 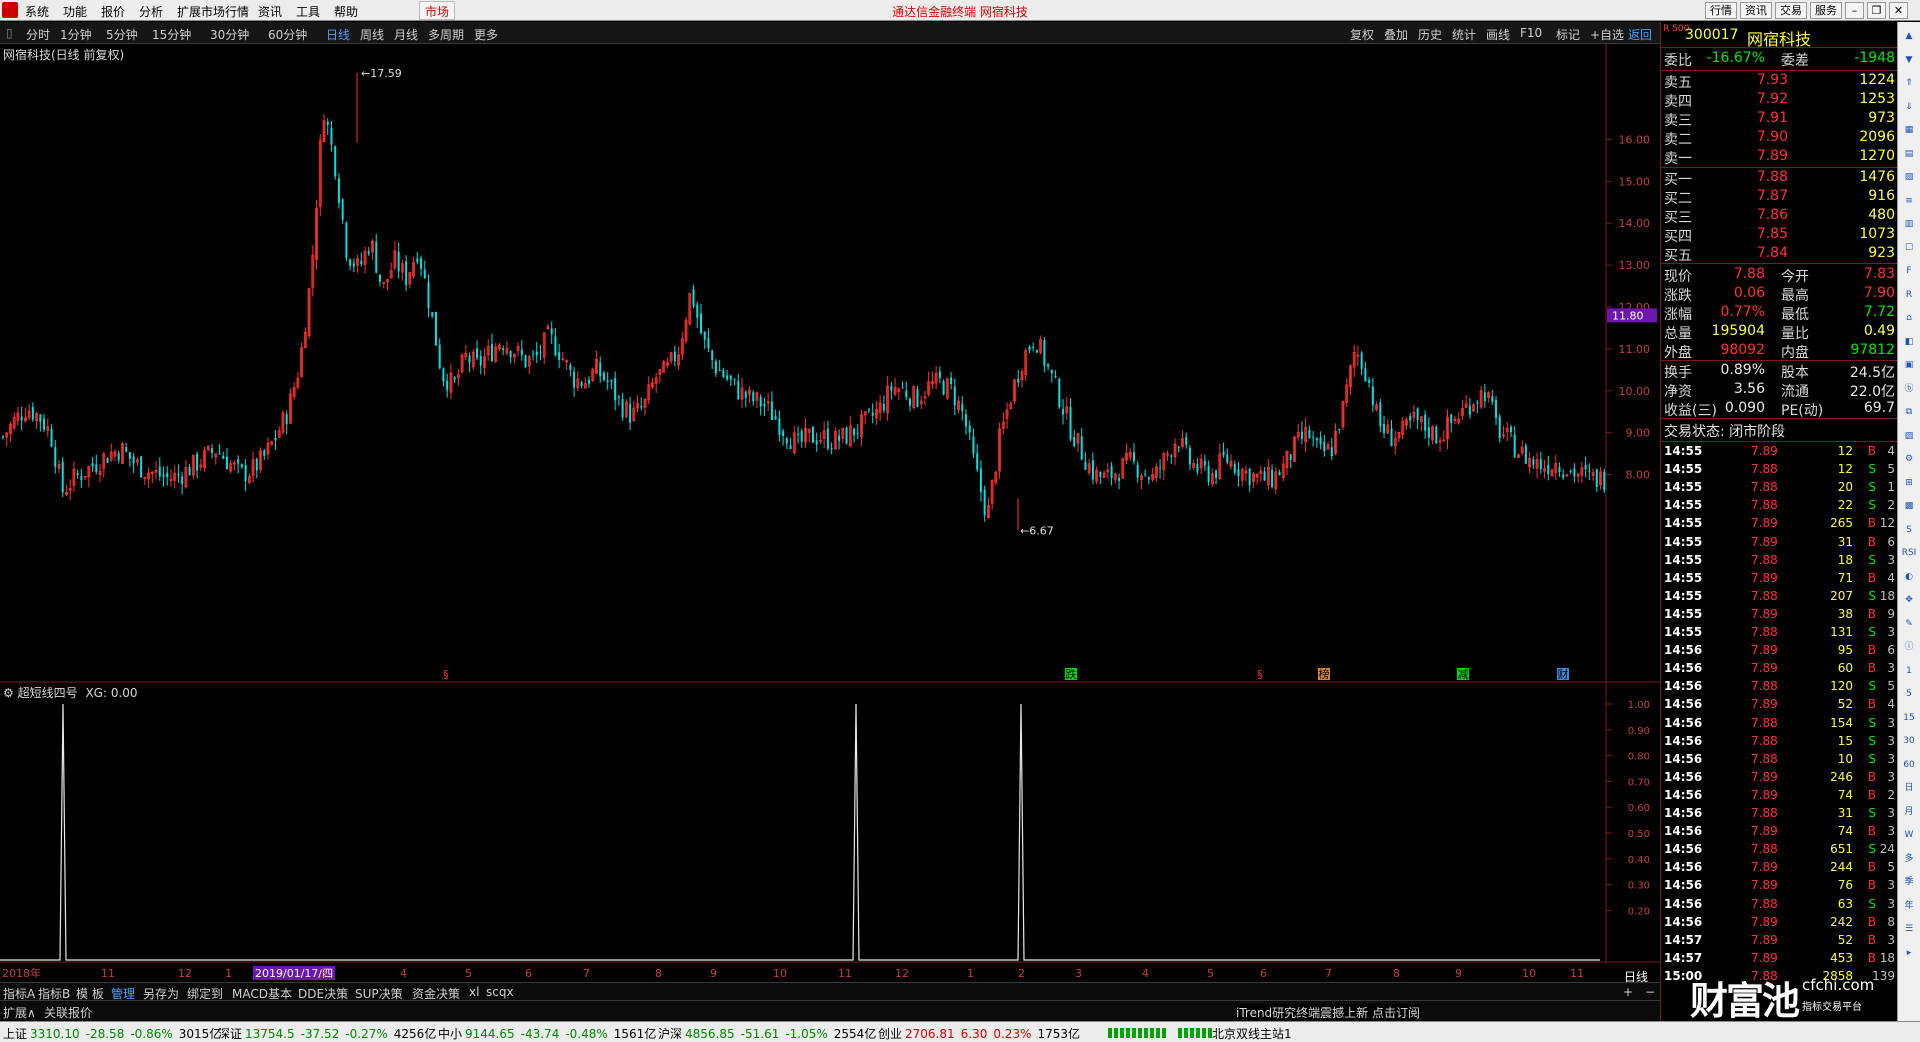 I want to click on index-quote-3: 沪深 4856.85 -51.61 -1.05% 2554亿, so click(x=767, y=1033).